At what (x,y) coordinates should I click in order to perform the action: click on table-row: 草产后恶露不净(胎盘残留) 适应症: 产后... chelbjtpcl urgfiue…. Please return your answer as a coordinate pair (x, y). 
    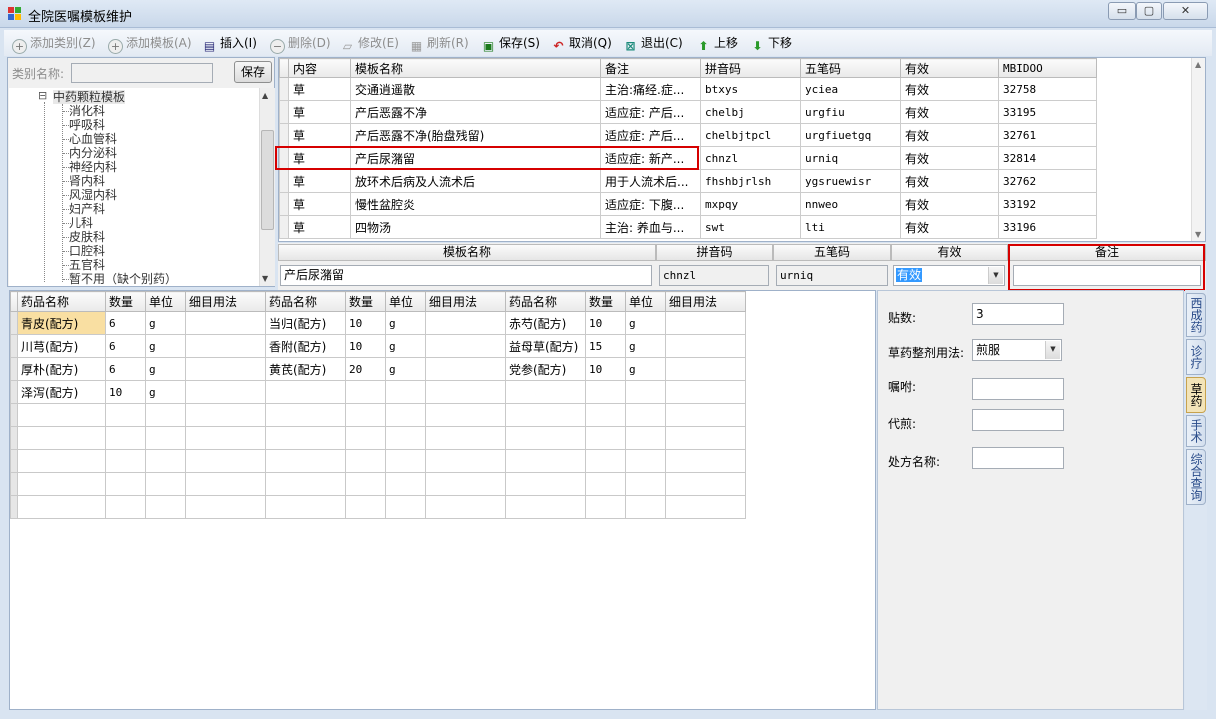
    Looking at the image, I should click on (688, 135).